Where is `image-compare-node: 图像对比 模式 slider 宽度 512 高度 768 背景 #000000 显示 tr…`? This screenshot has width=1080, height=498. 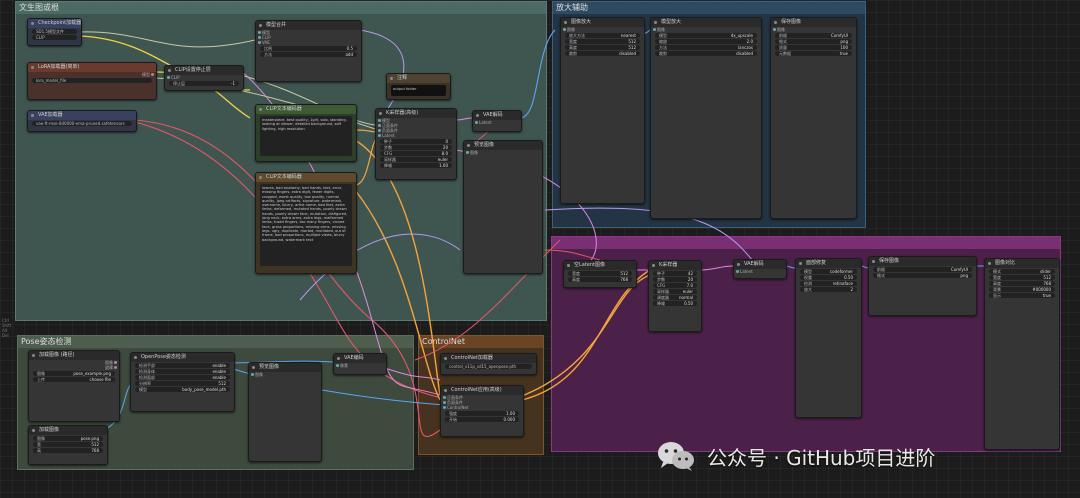 image-compare-node: 图像对比 模式 slider 宽度 512 高度 768 背景 #000000 显示 tr… is located at coordinates (1022, 354).